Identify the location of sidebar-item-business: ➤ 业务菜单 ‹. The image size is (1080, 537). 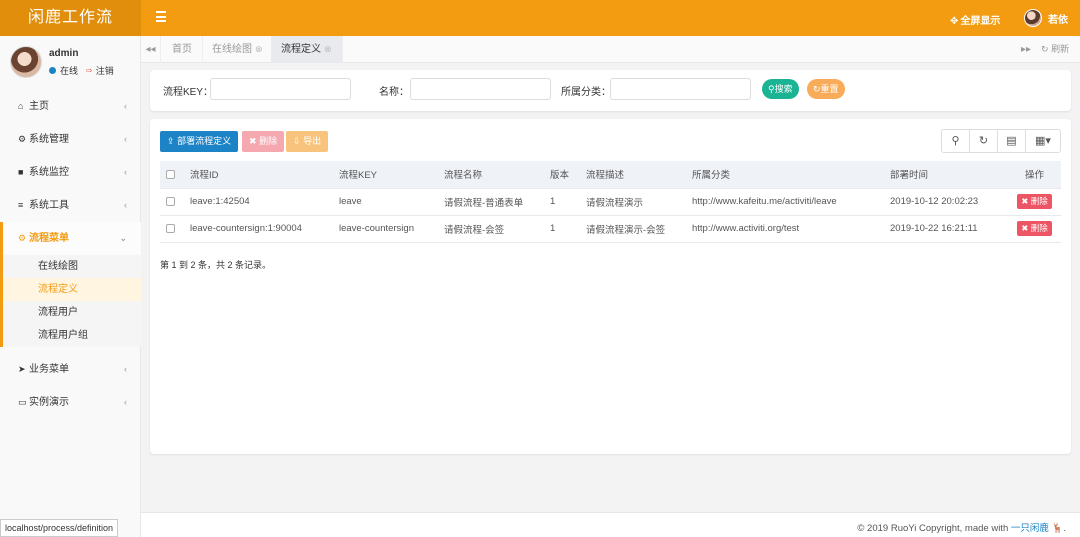
(70, 369).